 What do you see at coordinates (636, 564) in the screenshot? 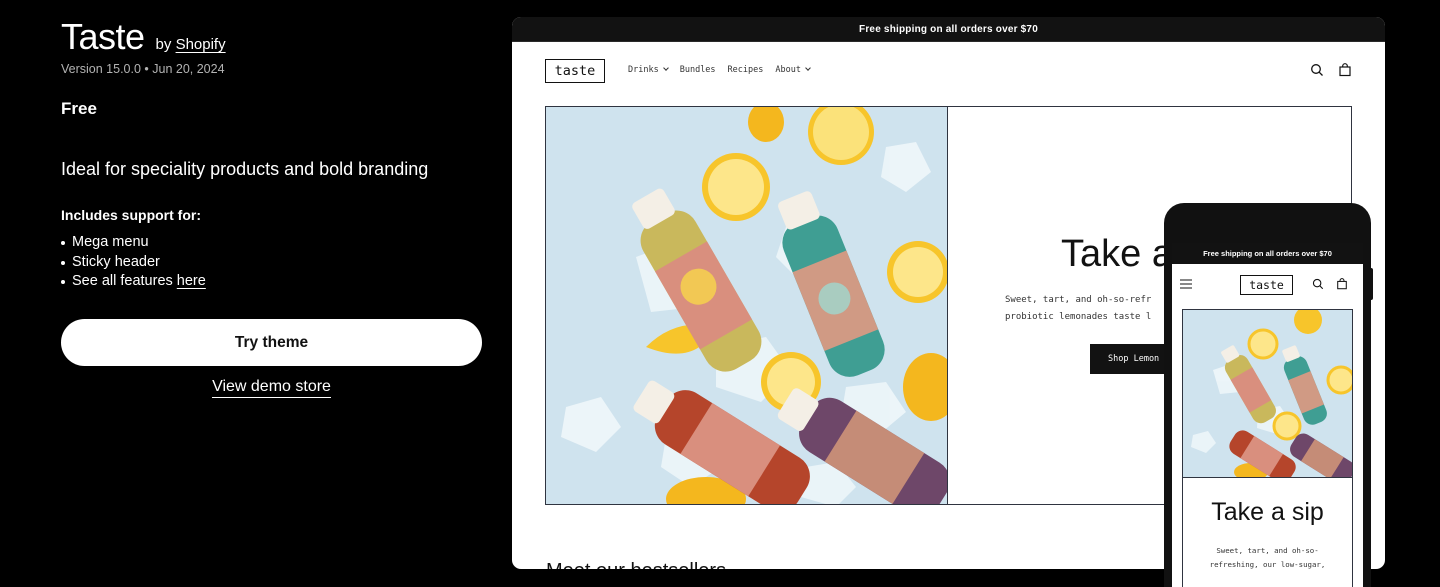
I see `section-title: Meet our bestsellers` at bounding box center [636, 564].